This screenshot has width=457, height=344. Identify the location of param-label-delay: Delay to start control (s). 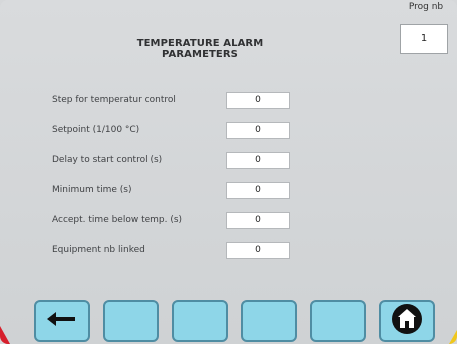
(107, 160).